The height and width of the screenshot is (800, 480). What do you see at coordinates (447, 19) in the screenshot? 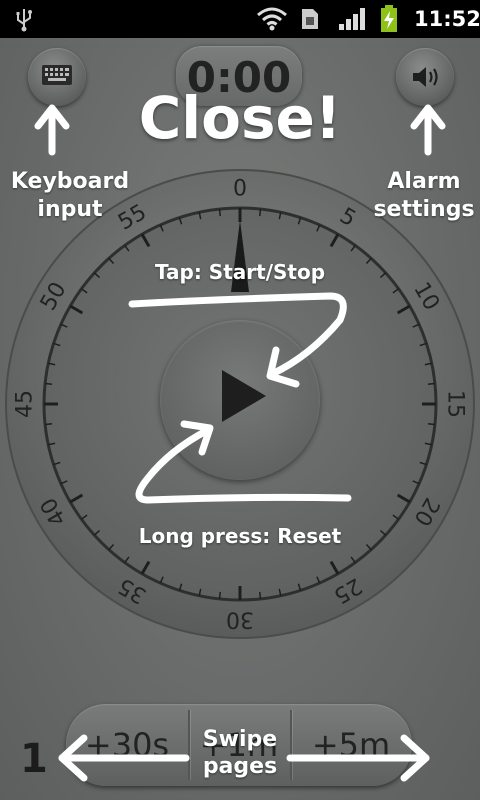
I see `status-time: 11:52` at bounding box center [447, 19].